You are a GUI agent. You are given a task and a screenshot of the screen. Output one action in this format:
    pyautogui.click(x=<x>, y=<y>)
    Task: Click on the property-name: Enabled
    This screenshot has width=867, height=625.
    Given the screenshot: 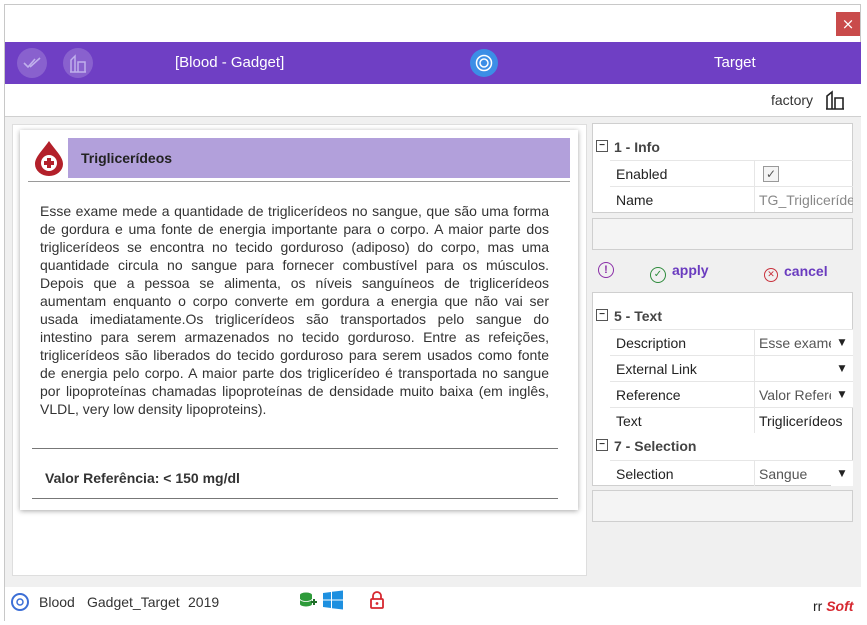 What is the action you would take?
    pyautogui.click(x=642, y=174)
    